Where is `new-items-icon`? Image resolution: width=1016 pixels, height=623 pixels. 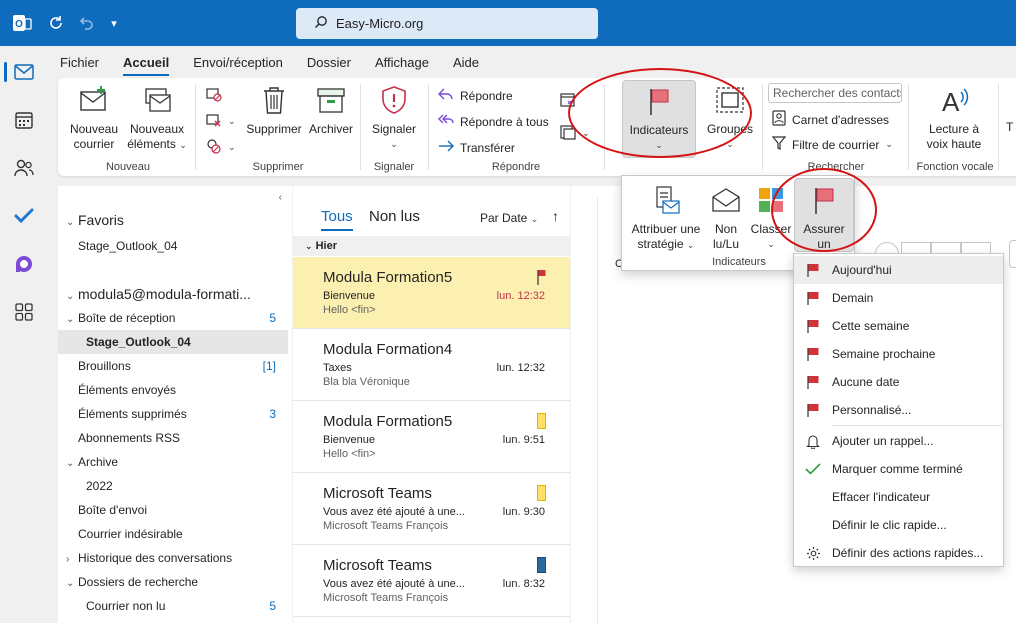 new-items-icon is located at coordinates (157, 100).